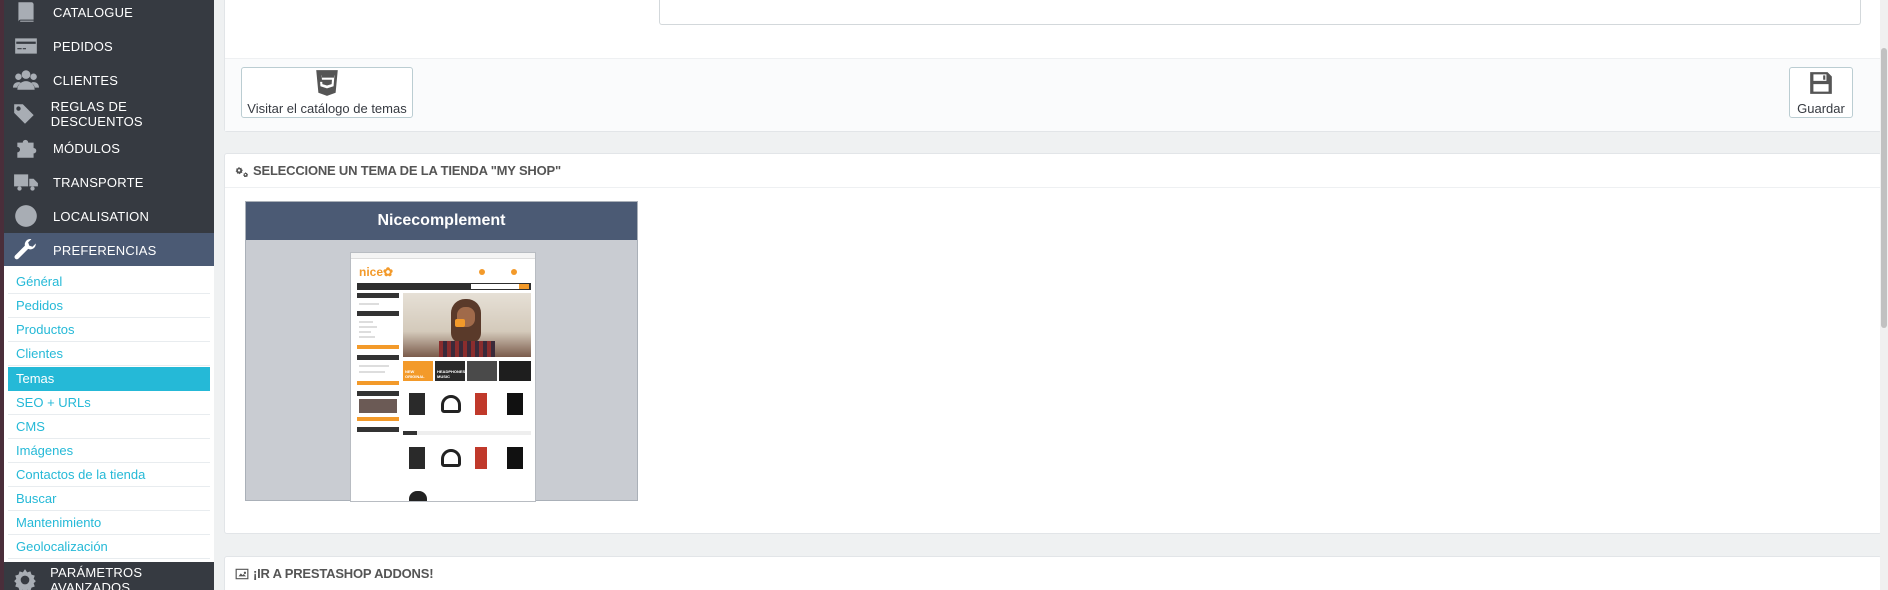  I want to click on visit-theme-catalog-button: Visitar el catálogo de temas, so click(327, 92).